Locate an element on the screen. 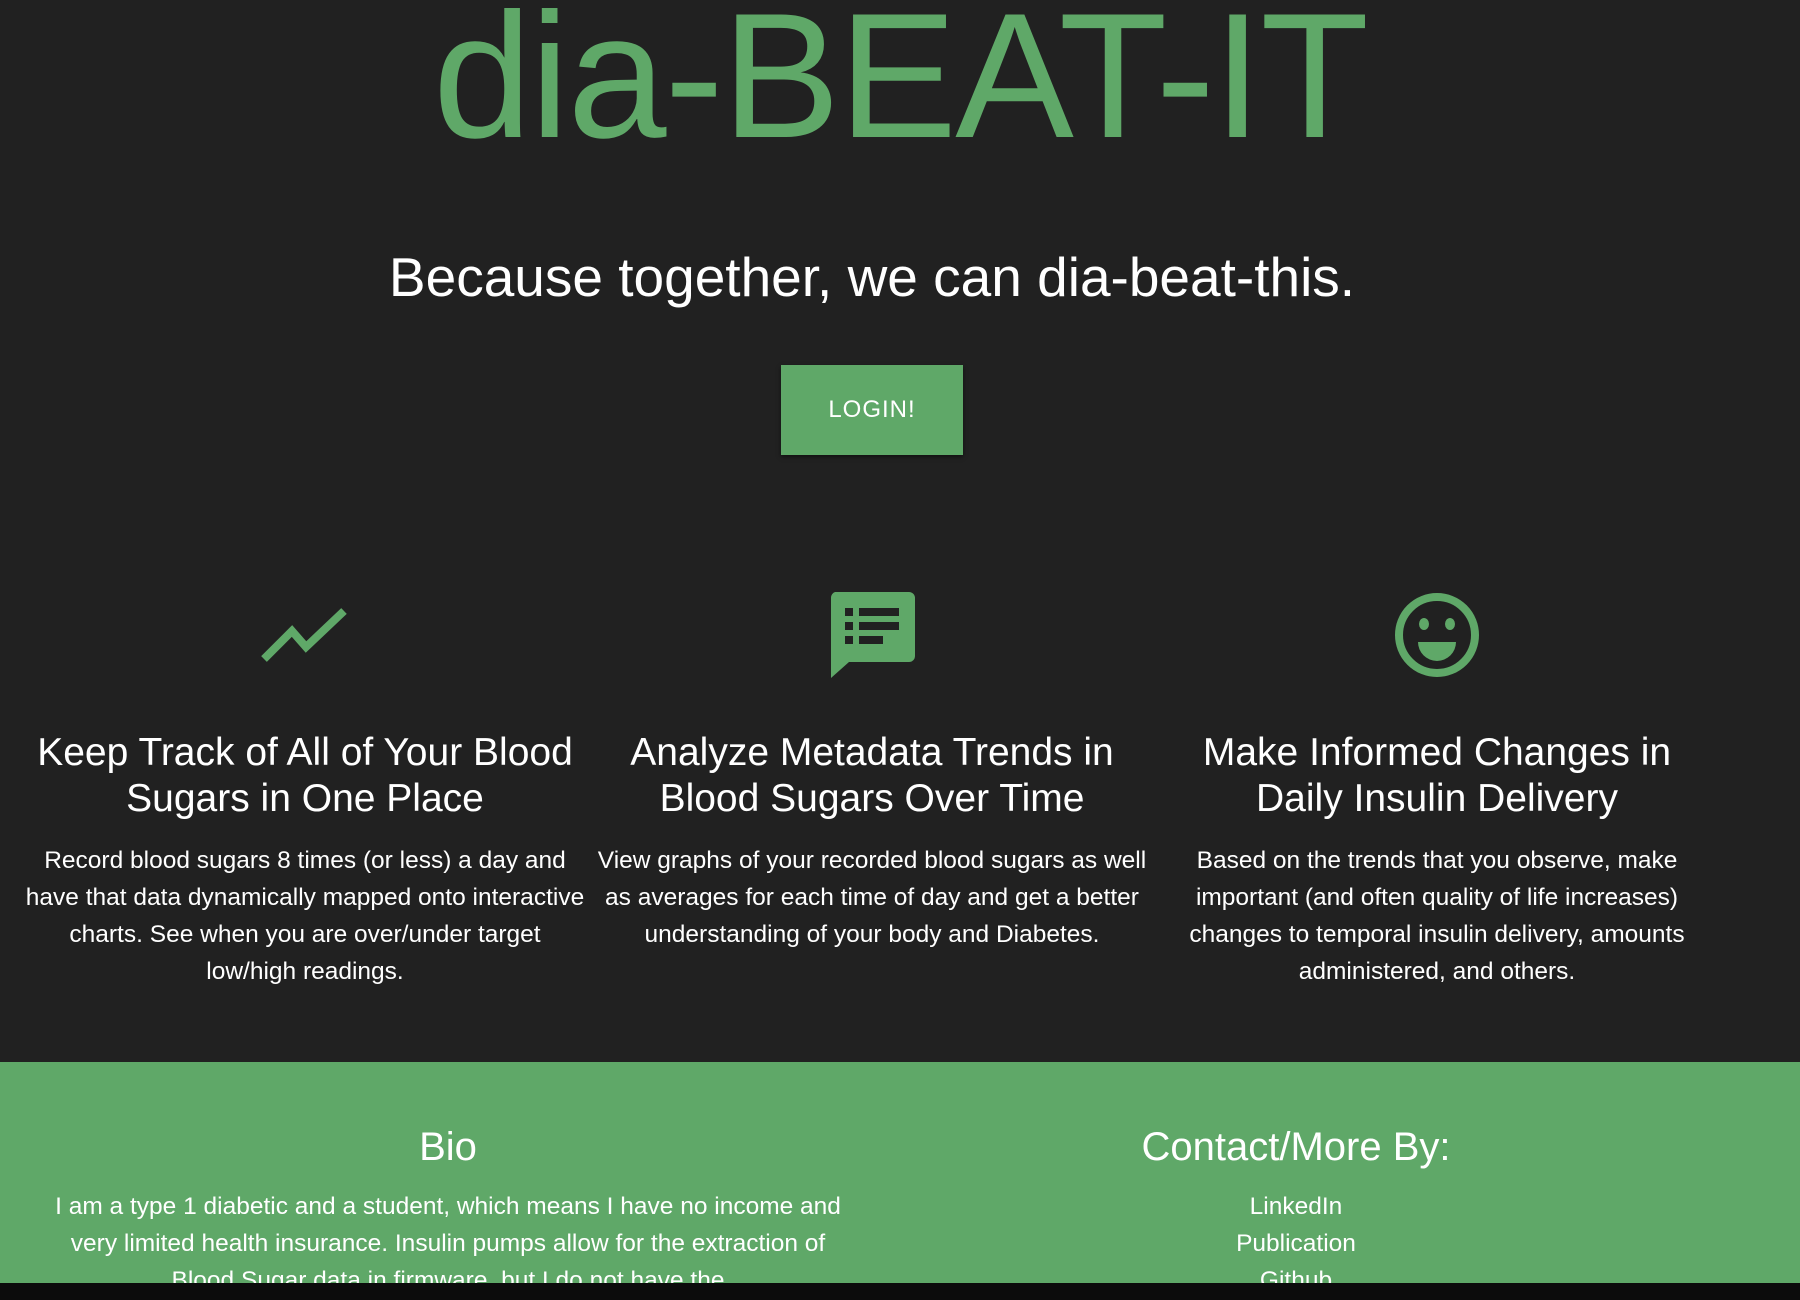  login-button: LOGIN! is located at coordinates (872, 410).